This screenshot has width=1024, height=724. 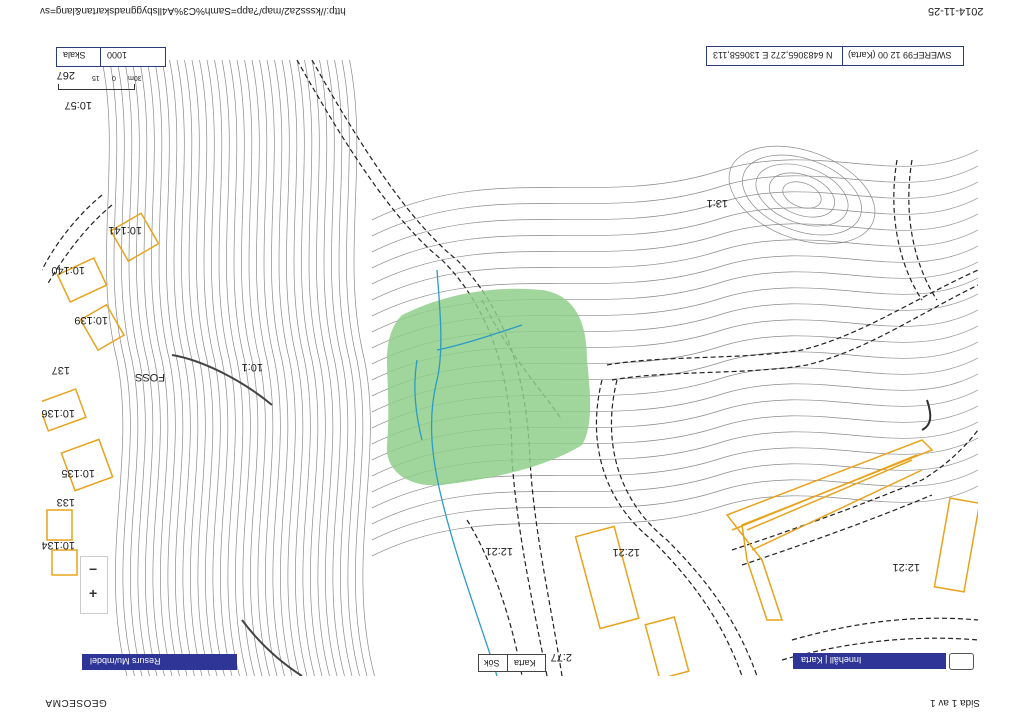 What do you see at coordinates (58, 545) in the screenshot?
I see `map-label-parcel-10-134: 10:134` at bounding box center [58, 545].